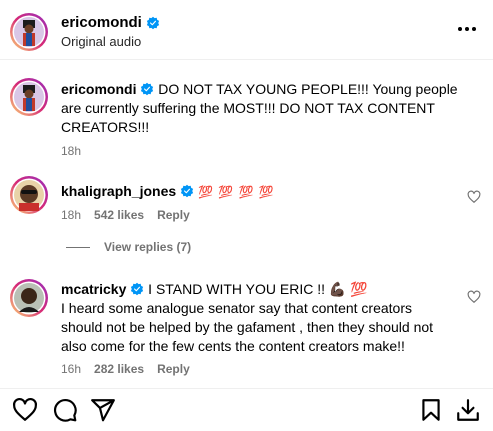 This screenshot has width=493, height=431. I want to click on comment-content-line1: I STAND WITH YOU ERIC !! 💪🏿 💯, so click(258, 289).